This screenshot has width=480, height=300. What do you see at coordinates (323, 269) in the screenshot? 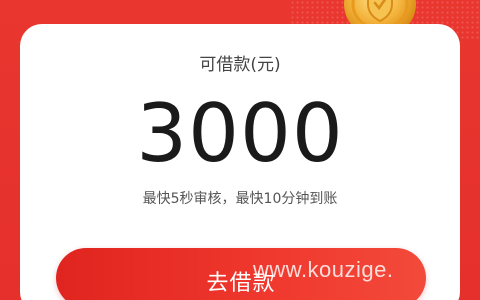
I see `watermark-text: www.kouzige.` at bounding box center [323, 269].